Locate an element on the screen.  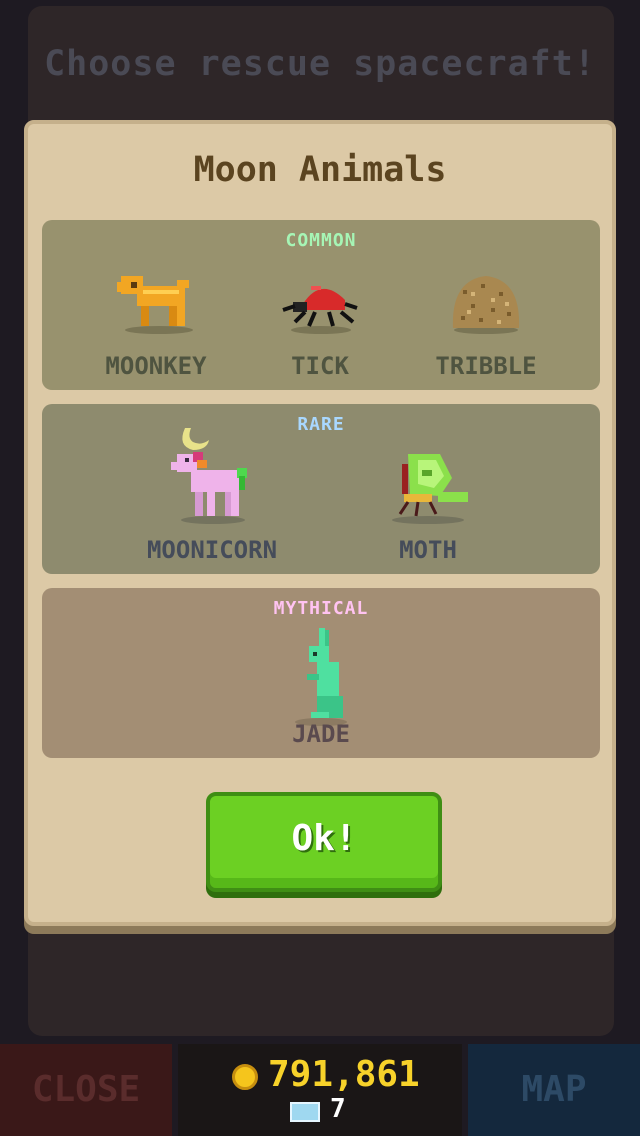
section-label-rare: RARE is located at coordinates (321, 424).